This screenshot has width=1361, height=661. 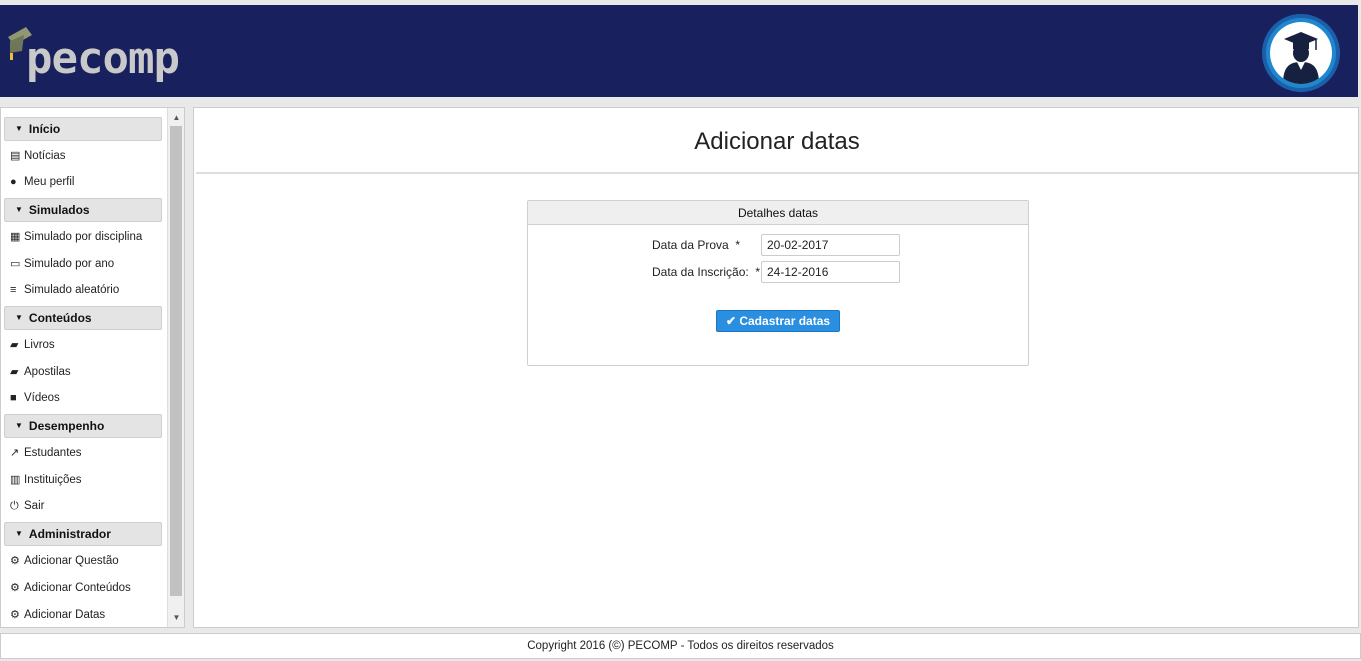 I want to click on calendar-icon: ▭, so click(x=15, y=264).